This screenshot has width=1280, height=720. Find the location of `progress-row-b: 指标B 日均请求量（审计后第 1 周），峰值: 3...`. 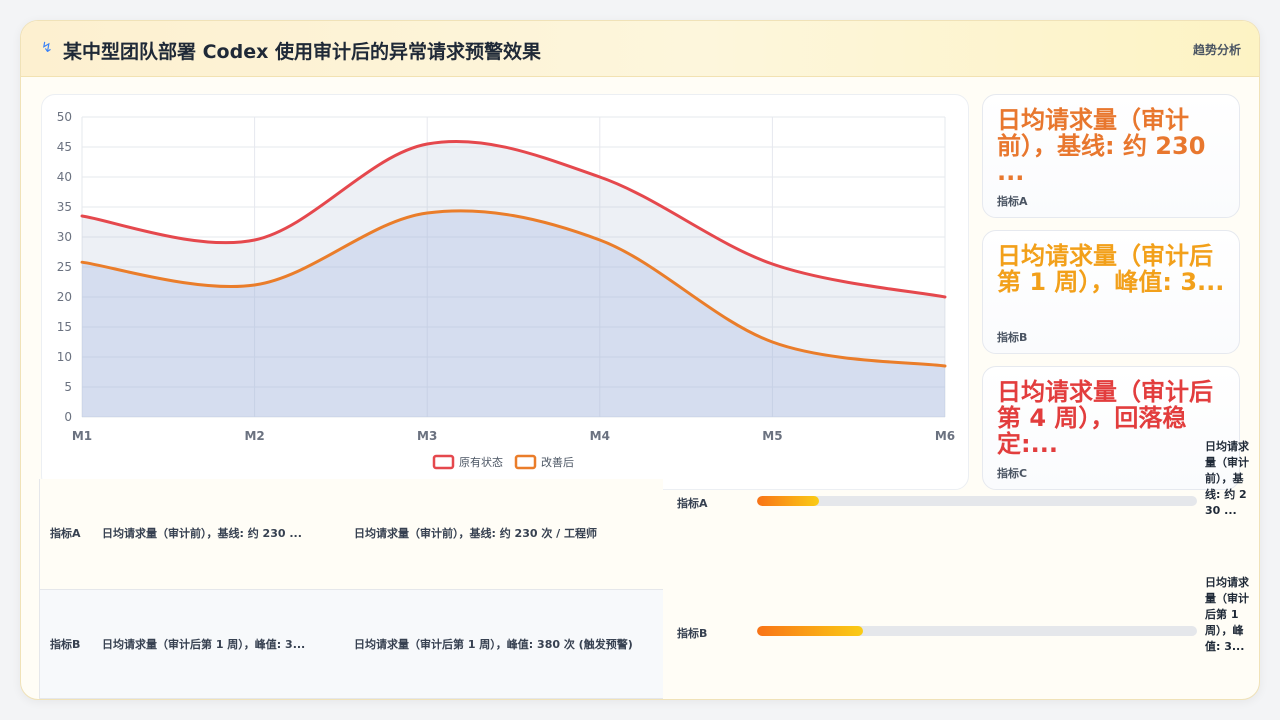

progress-row-b: 指标B 日均请求量（审计后第 1 周），峰值: 3... is located at coordinates (961, 636).